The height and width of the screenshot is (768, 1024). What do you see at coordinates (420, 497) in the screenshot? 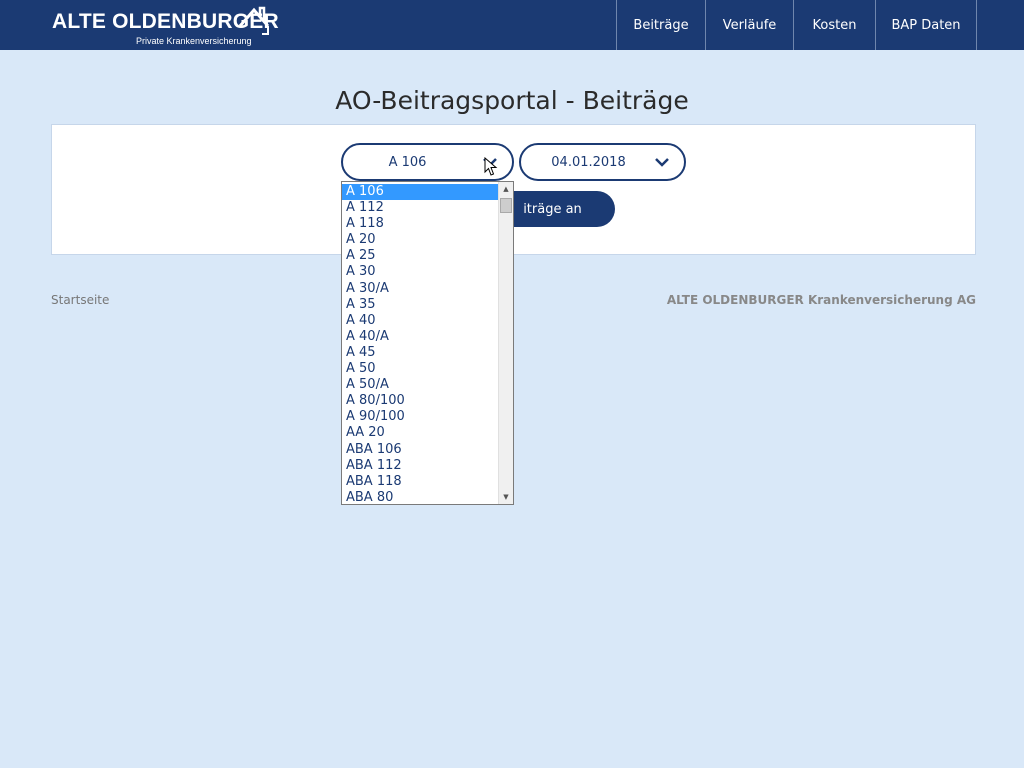
I see `tarif-option: ABA 80` at bounding box center [420, 497].